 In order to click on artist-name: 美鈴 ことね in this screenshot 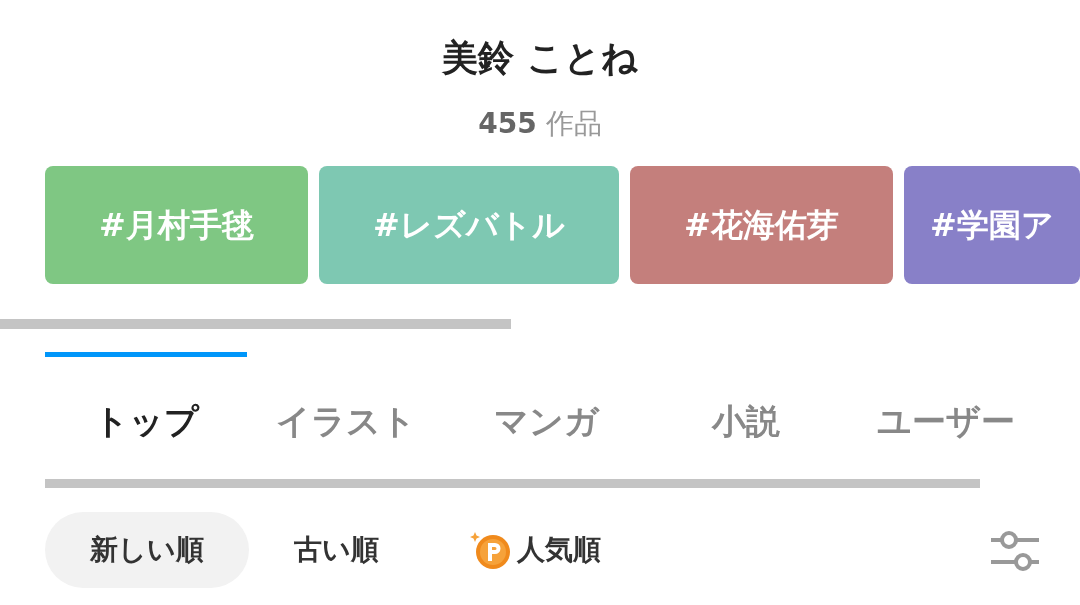, I will do `click(540, 58)`.